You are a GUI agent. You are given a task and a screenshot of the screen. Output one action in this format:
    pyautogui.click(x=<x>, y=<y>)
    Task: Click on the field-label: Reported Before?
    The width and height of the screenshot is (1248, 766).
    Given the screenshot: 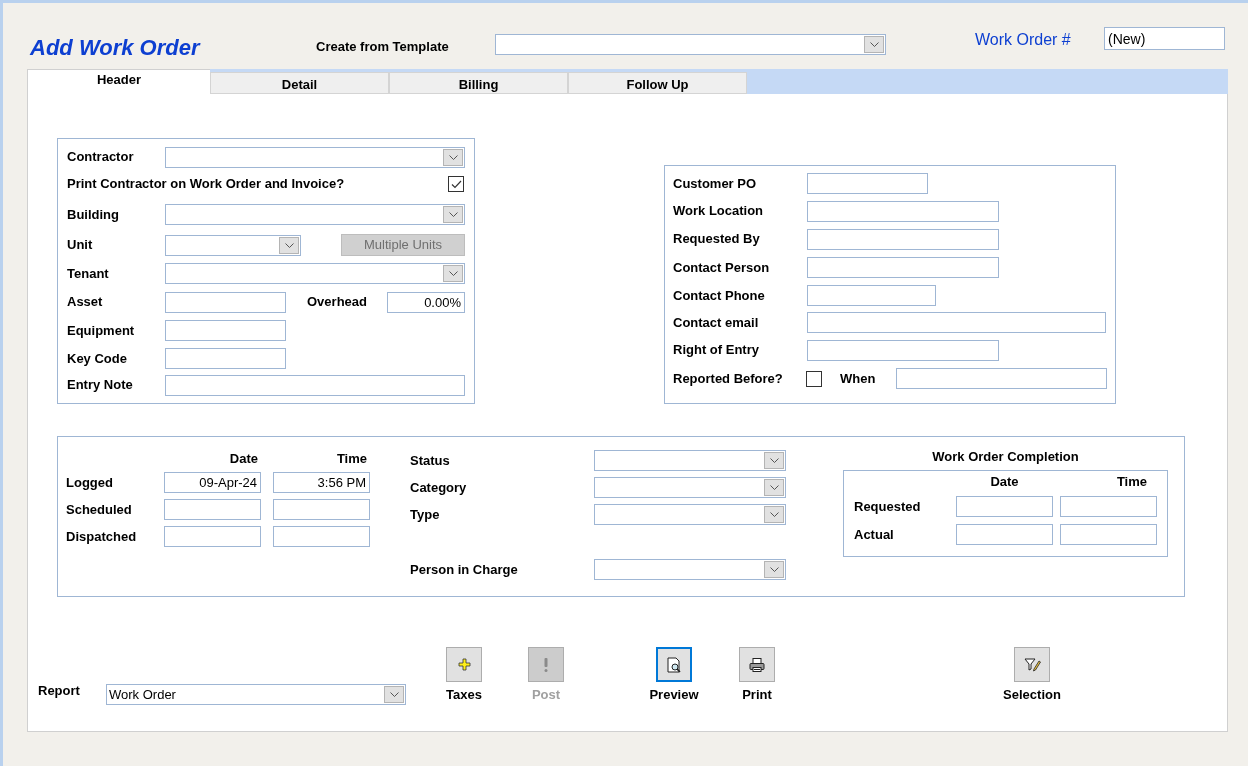 What is the action you would take?
    pyautogui.click(x=728, y=378)
    